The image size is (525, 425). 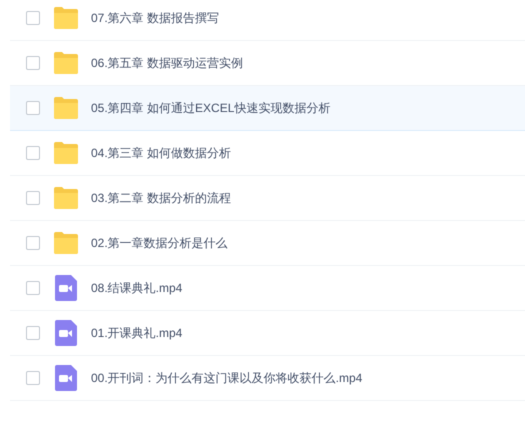 What do you see at coordinates (161, 153) in the screenshot?
I see `file-name: 04.第三章 如何做数据分析` at bounding box center [161, 153].